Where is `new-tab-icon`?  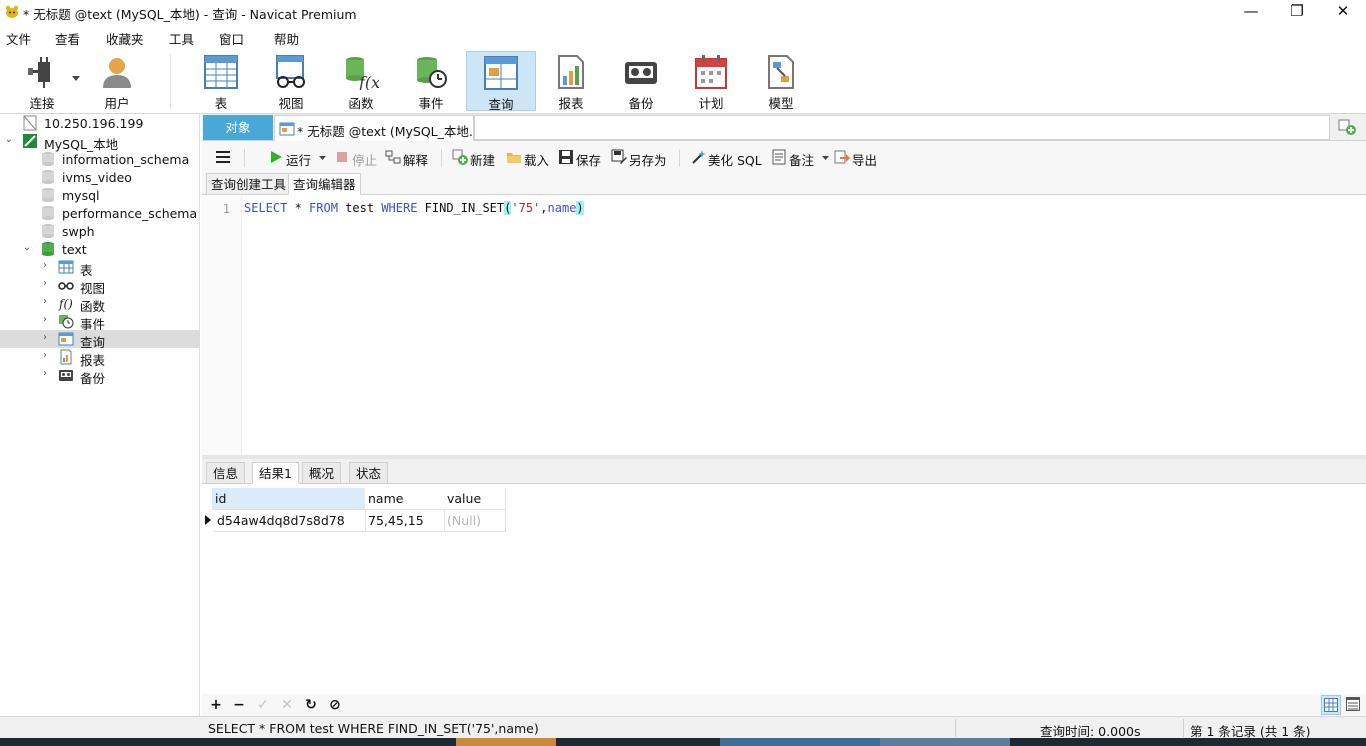
new-tab-icon is located at coordinates (1347, 127).